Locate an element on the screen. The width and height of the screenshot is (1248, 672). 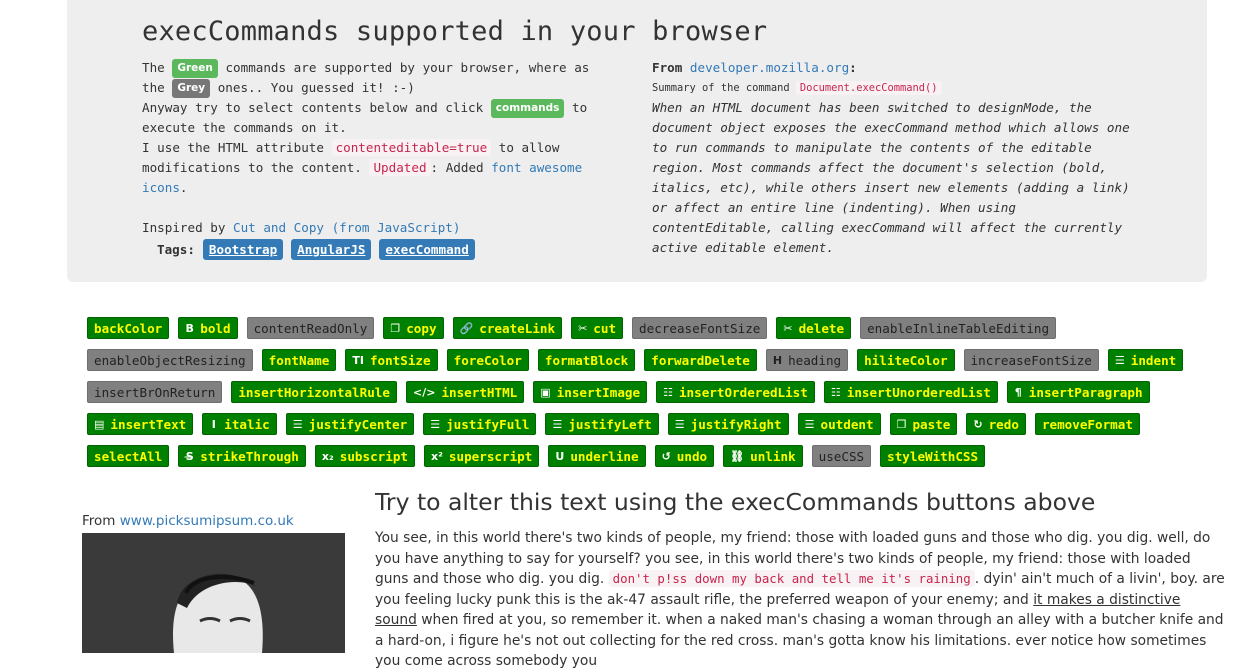
portrait-illustration is located at coordinates (213, 593).